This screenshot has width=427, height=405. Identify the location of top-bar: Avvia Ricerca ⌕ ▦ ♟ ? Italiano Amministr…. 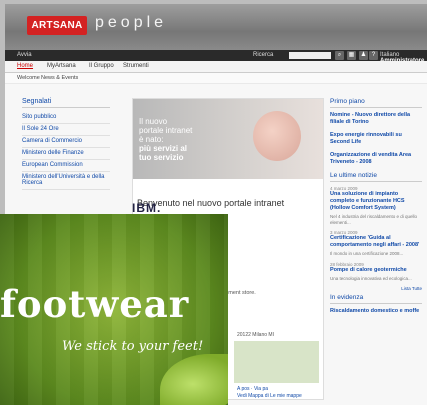
(216, 57).